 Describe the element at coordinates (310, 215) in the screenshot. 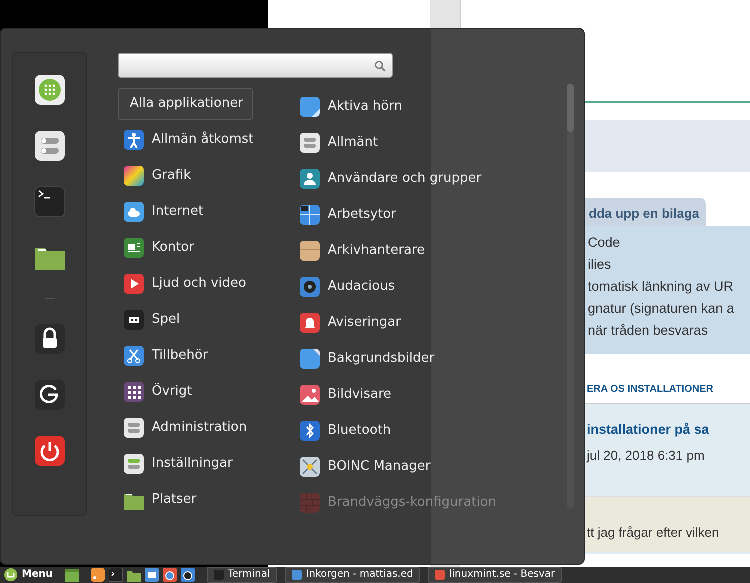

I see `workspaces-icon` at that location.